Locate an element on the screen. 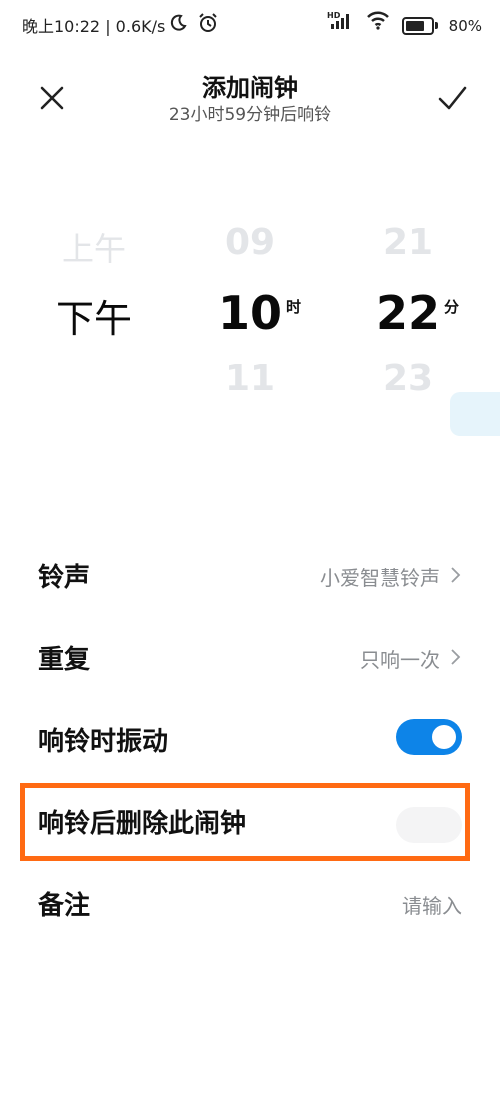  ampm-wheel: 上午 下午 is located at coordinates (94, 310).